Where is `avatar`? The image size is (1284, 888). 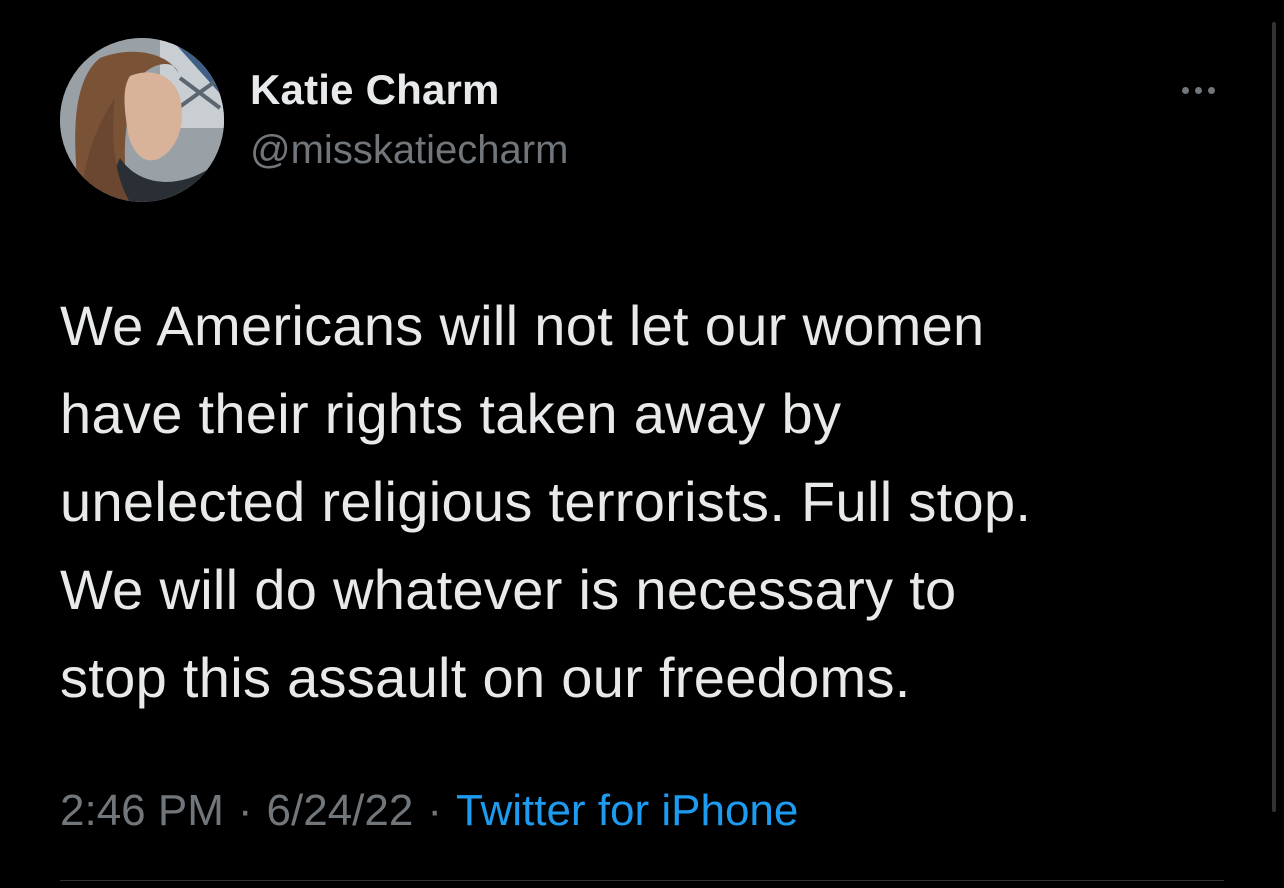
avatar is located at coordinates (142, 120).